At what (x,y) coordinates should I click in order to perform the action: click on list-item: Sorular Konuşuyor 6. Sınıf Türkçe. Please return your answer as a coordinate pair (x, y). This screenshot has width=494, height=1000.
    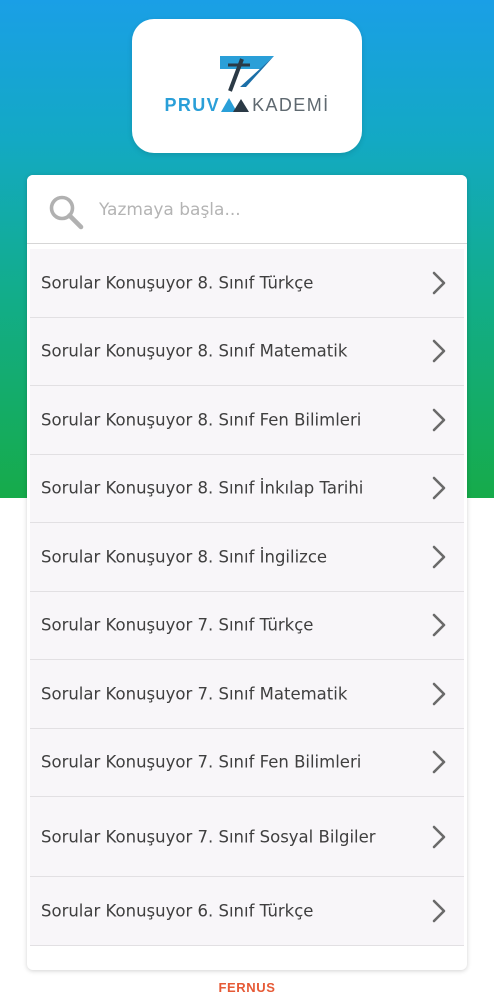
    Looking at the image, I should click on (247, 911).